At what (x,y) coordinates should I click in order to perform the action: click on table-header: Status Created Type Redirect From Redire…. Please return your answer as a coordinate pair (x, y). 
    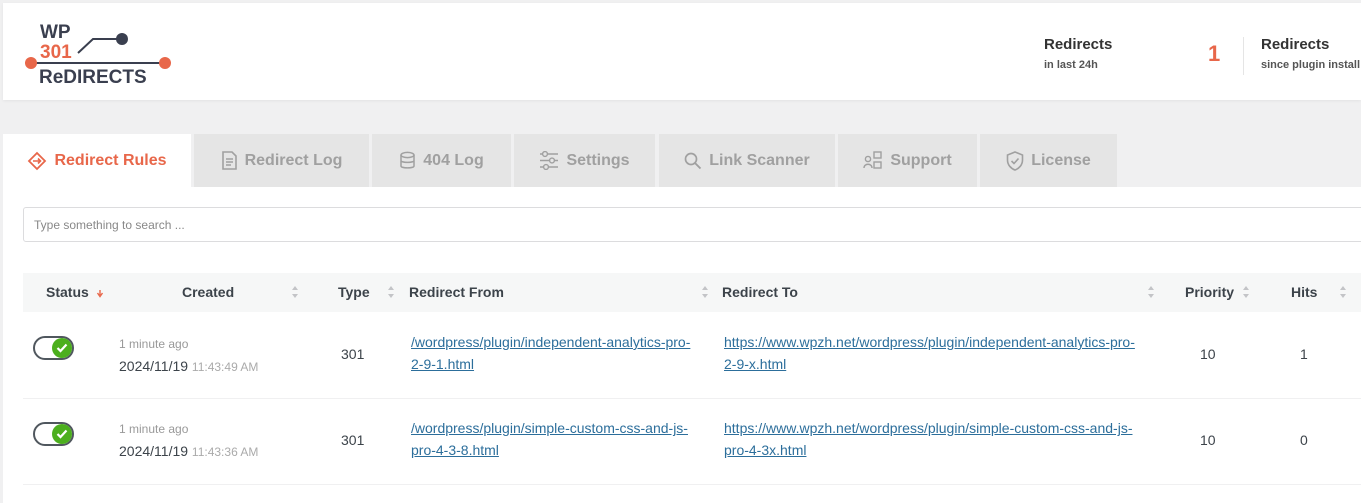
    Looking at the image, I should click on (692, 292).